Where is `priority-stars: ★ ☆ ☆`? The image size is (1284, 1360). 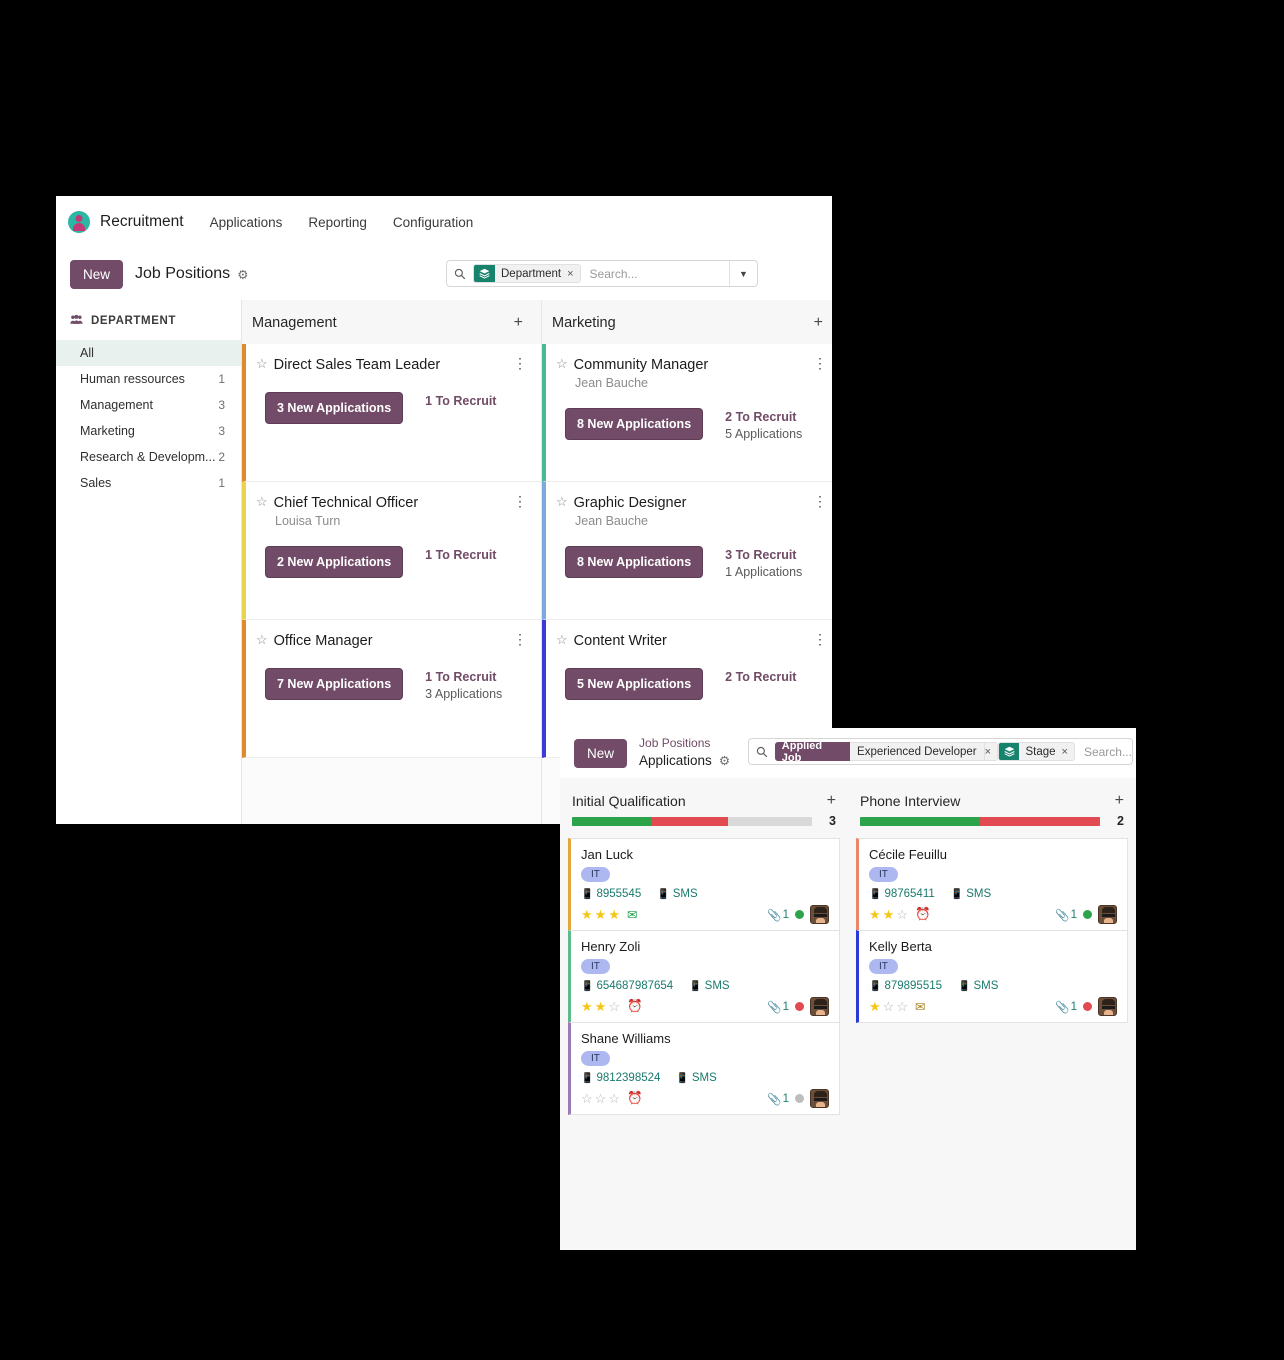 priority-stars: ★ ☆ ☆ is located at coordinates (888, 1007).